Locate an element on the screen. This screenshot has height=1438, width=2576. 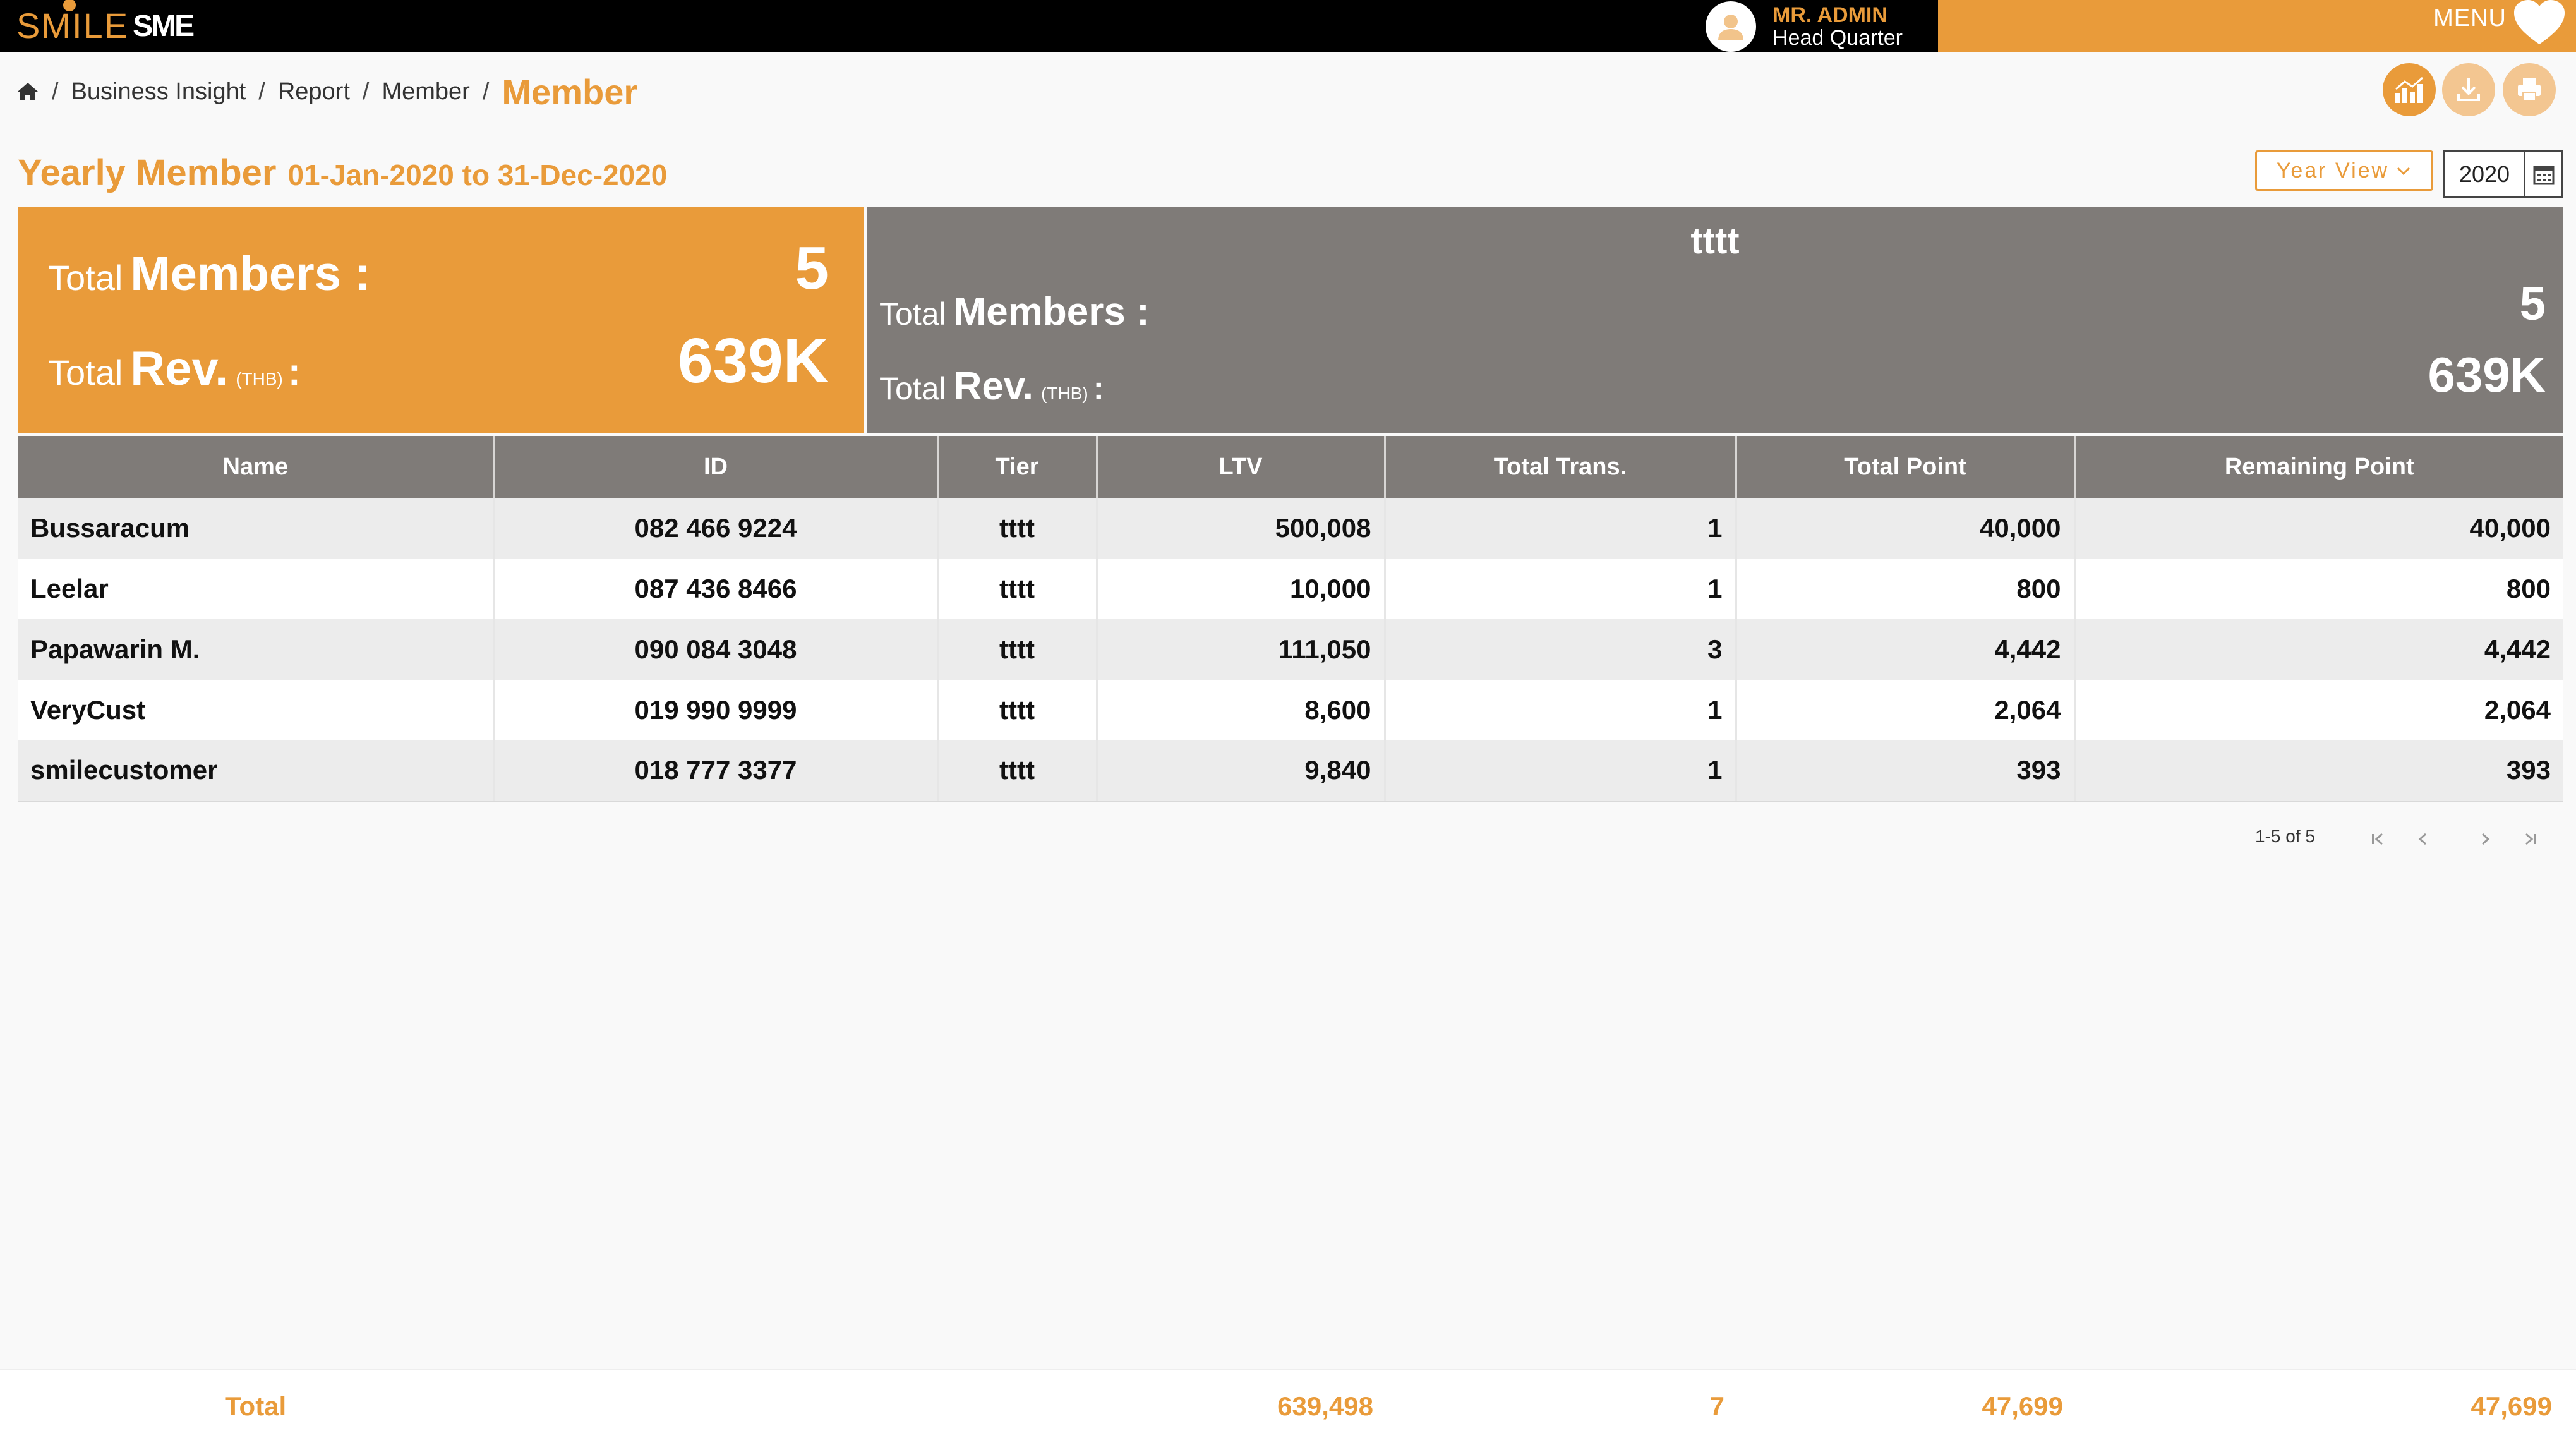
column-header-id: ID is located at coordinates (716, 467).